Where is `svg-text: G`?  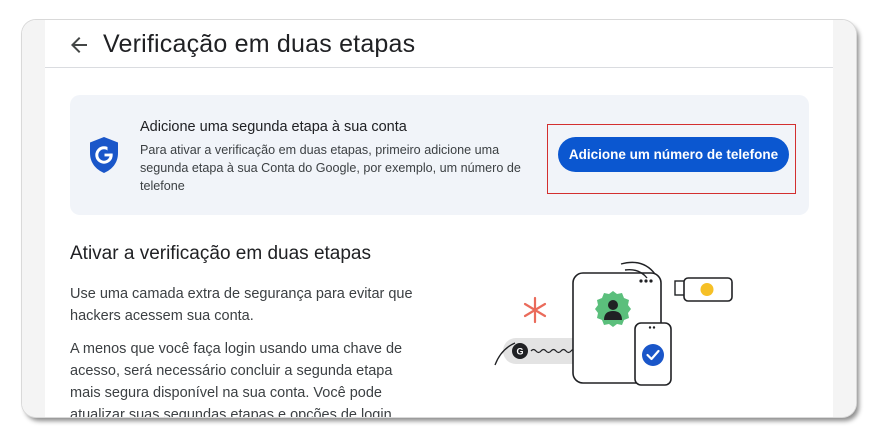 svg-text: G is located at coordinates (519, 352).